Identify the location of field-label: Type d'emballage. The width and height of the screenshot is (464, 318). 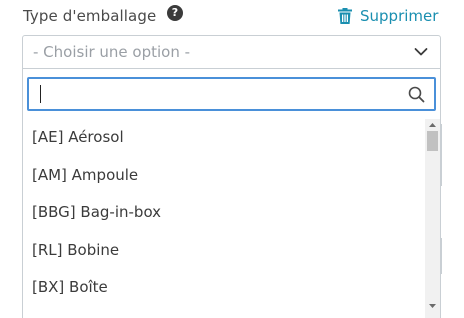
(90, 16).